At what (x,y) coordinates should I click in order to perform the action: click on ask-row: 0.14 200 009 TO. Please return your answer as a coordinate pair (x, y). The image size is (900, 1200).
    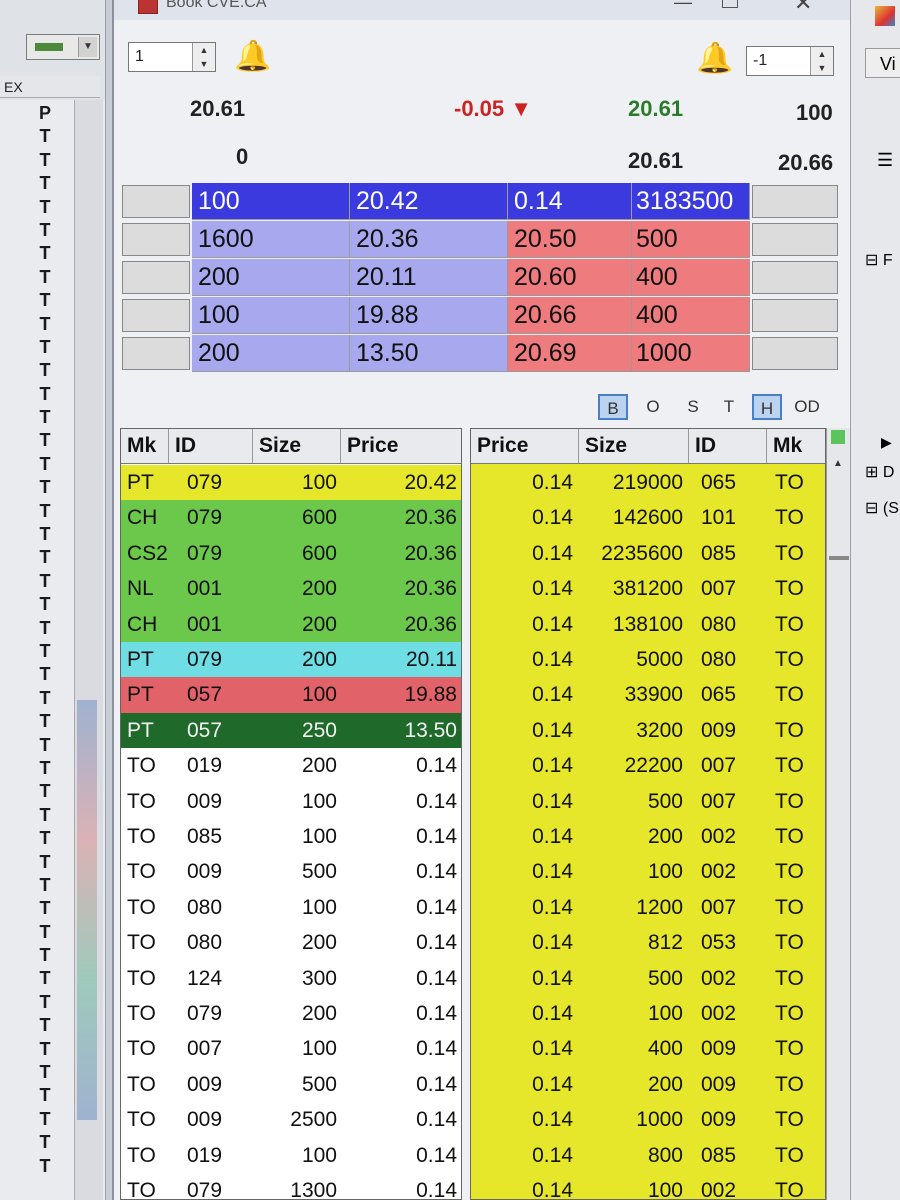
    Looking at the image, I should click on (648, 1084).